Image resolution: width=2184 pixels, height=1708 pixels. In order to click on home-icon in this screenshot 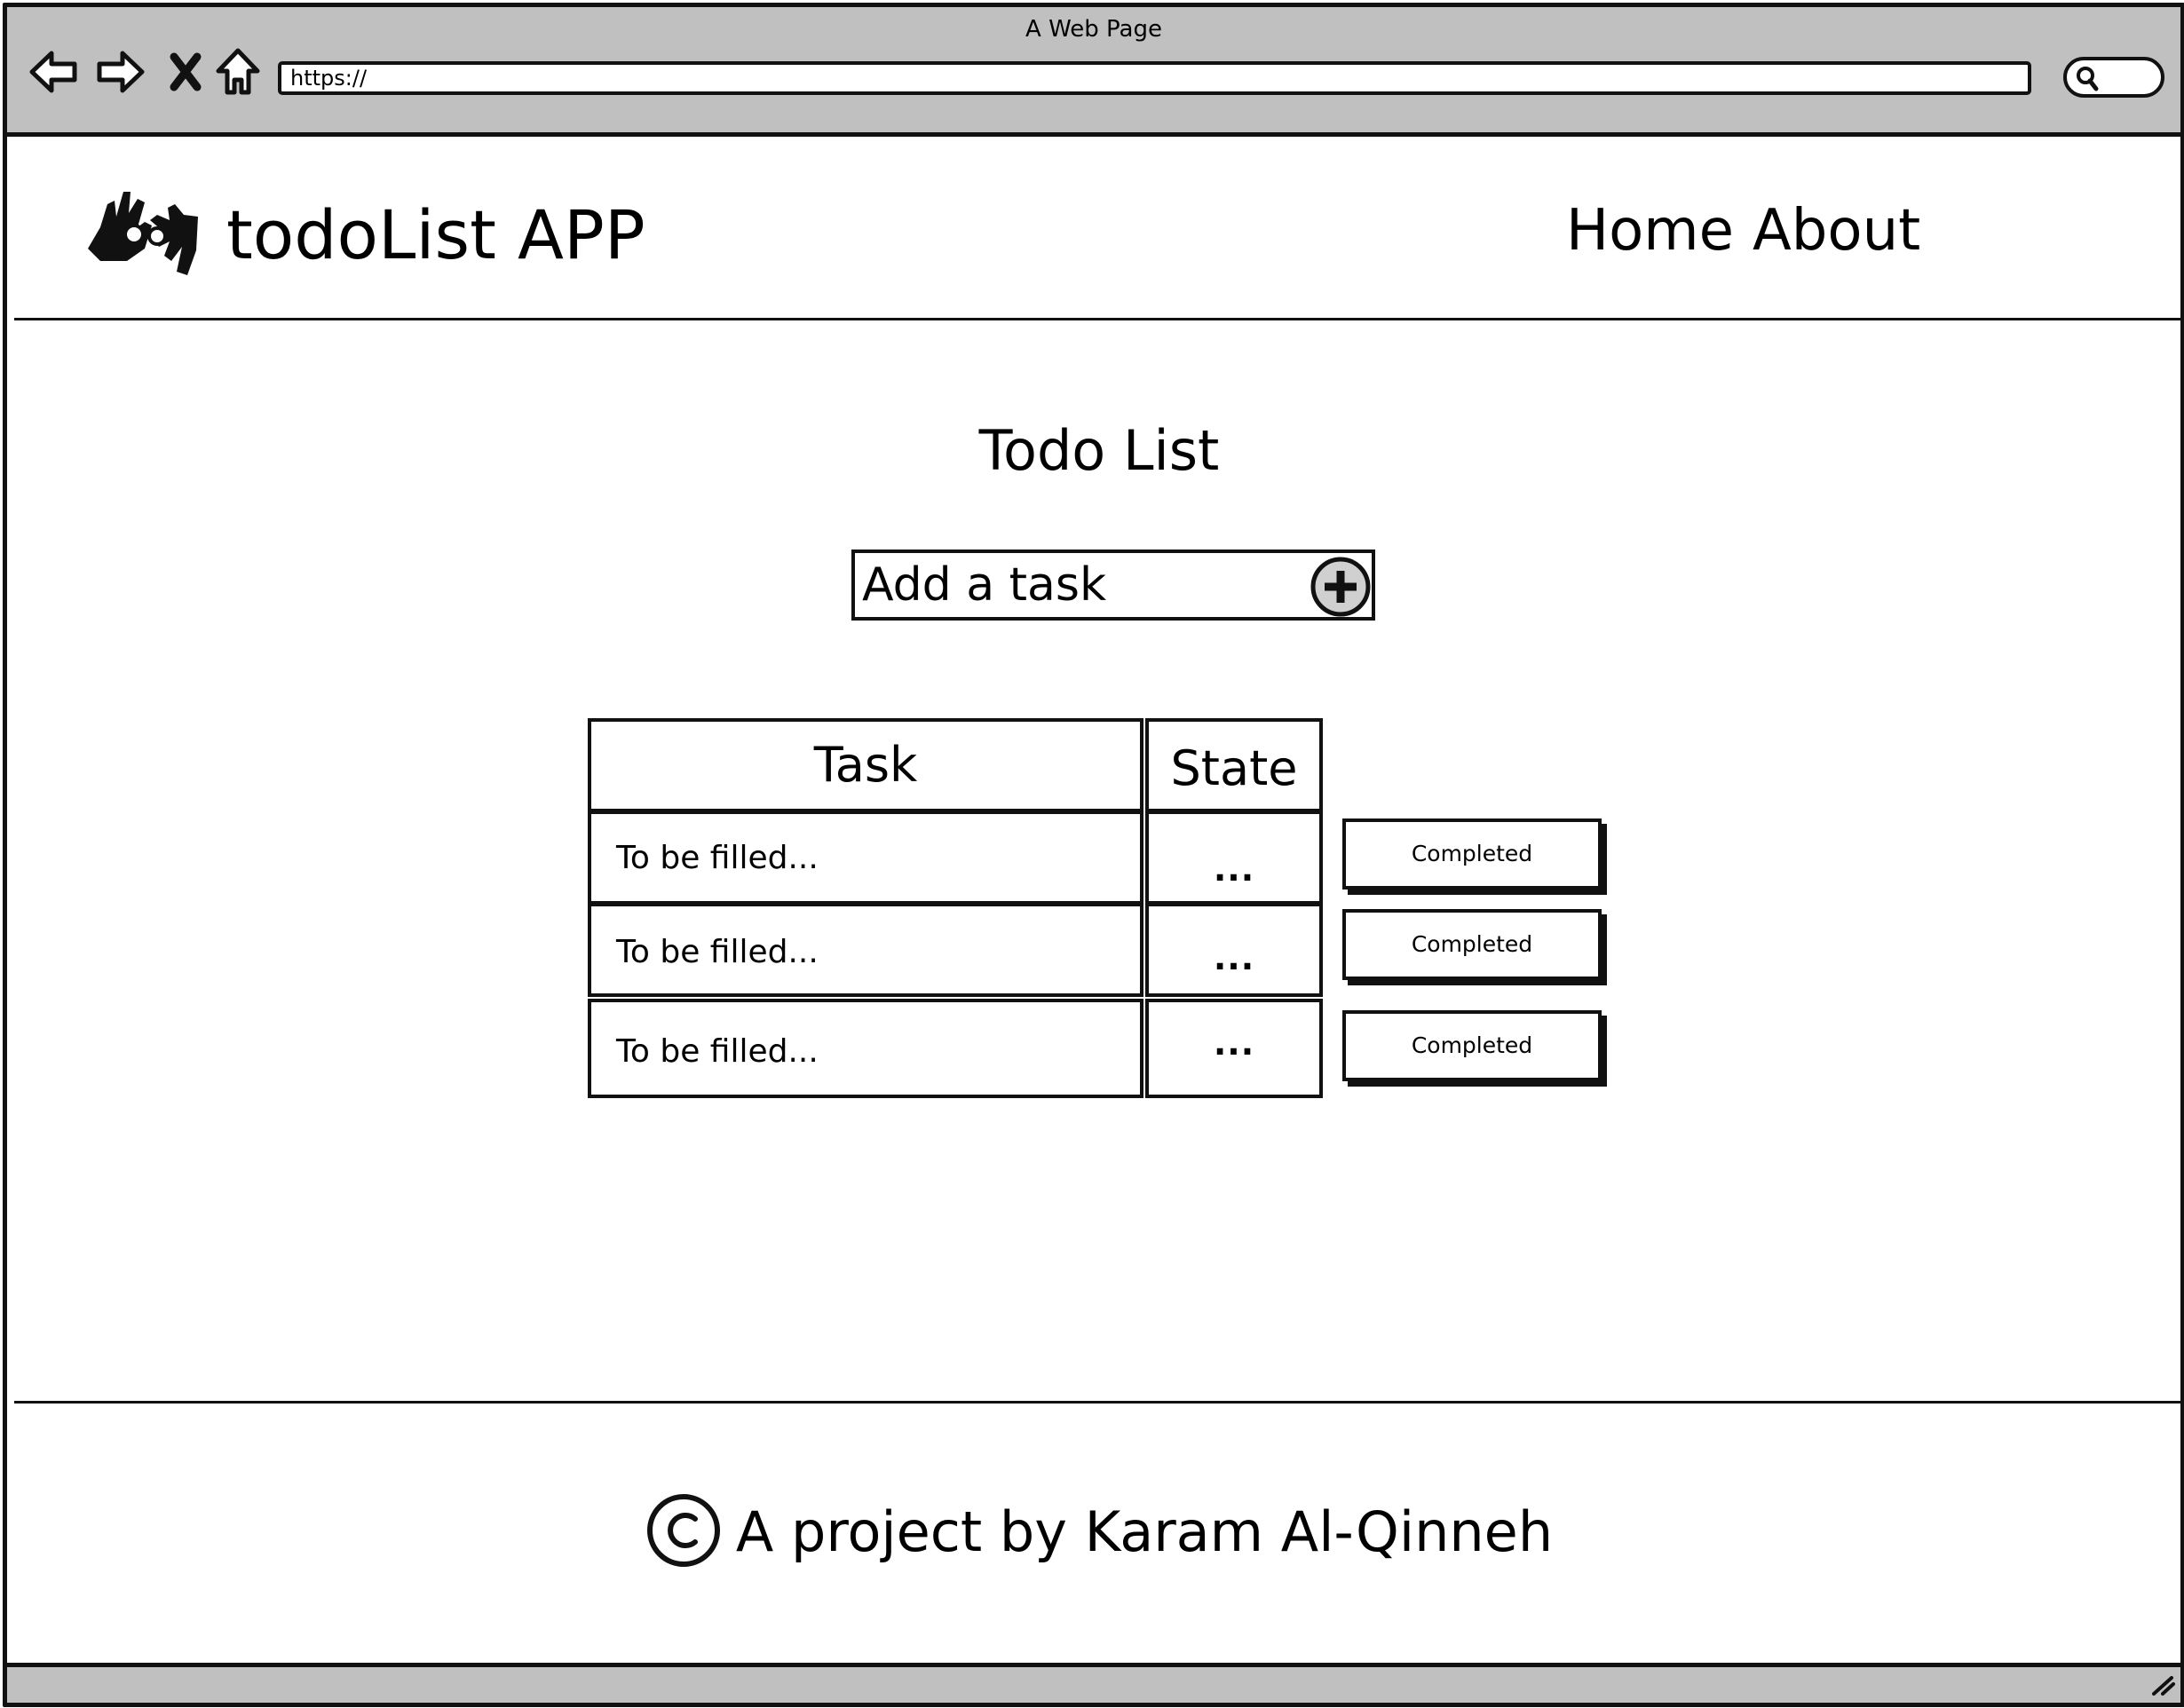, I will do `click(238, 71)`.